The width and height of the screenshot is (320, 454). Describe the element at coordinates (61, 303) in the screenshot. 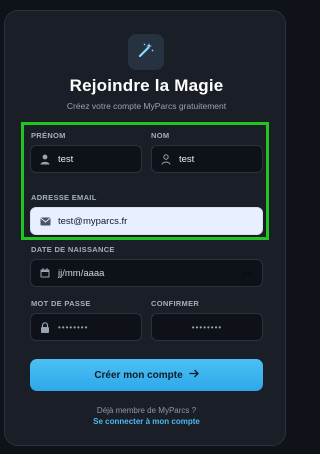

I see `password-label: MOT DE PASSE` at that location.